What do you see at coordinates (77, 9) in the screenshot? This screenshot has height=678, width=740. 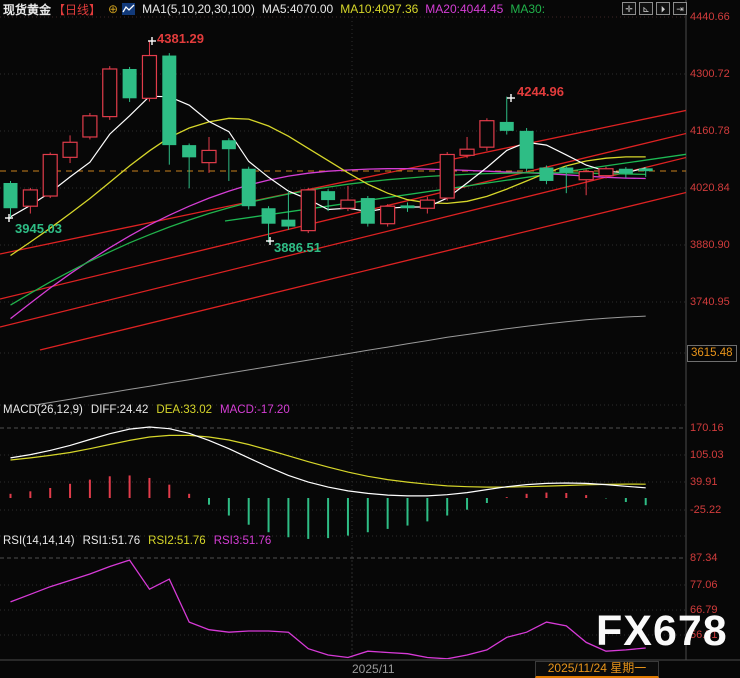 I see `period-label: 【日线】` at bounding box center [77, 9].